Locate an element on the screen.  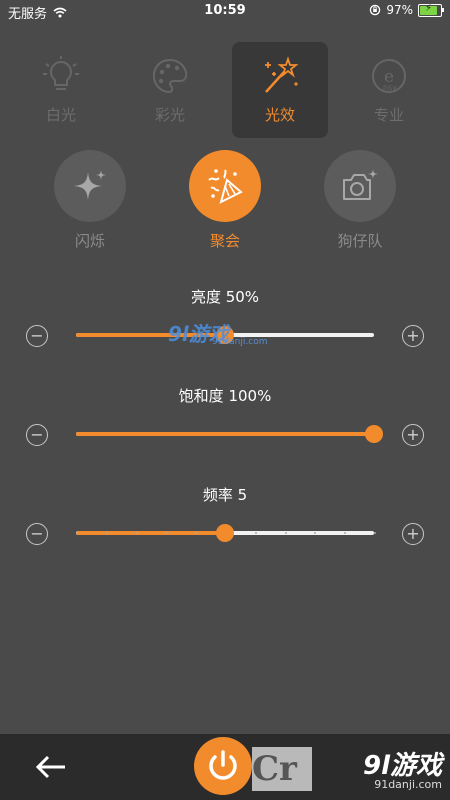
sparkle-icon is located at coordinates (90, 185).